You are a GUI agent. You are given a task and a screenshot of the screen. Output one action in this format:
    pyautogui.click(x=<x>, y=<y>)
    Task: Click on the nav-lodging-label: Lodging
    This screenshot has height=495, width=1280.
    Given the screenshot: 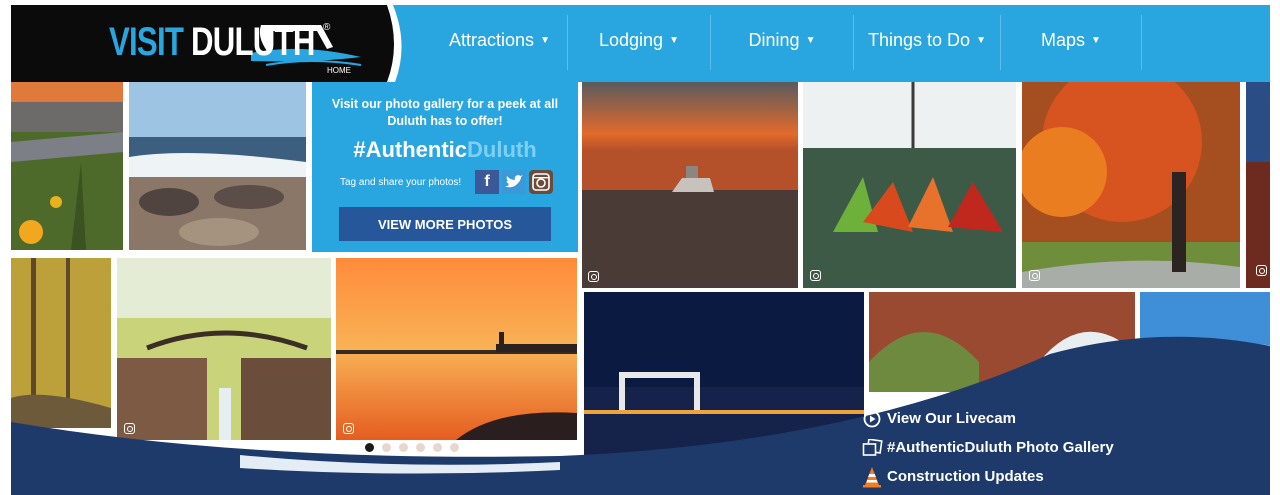 What is the action you would take?
    pyautogui.click(x=631, y=39)
    